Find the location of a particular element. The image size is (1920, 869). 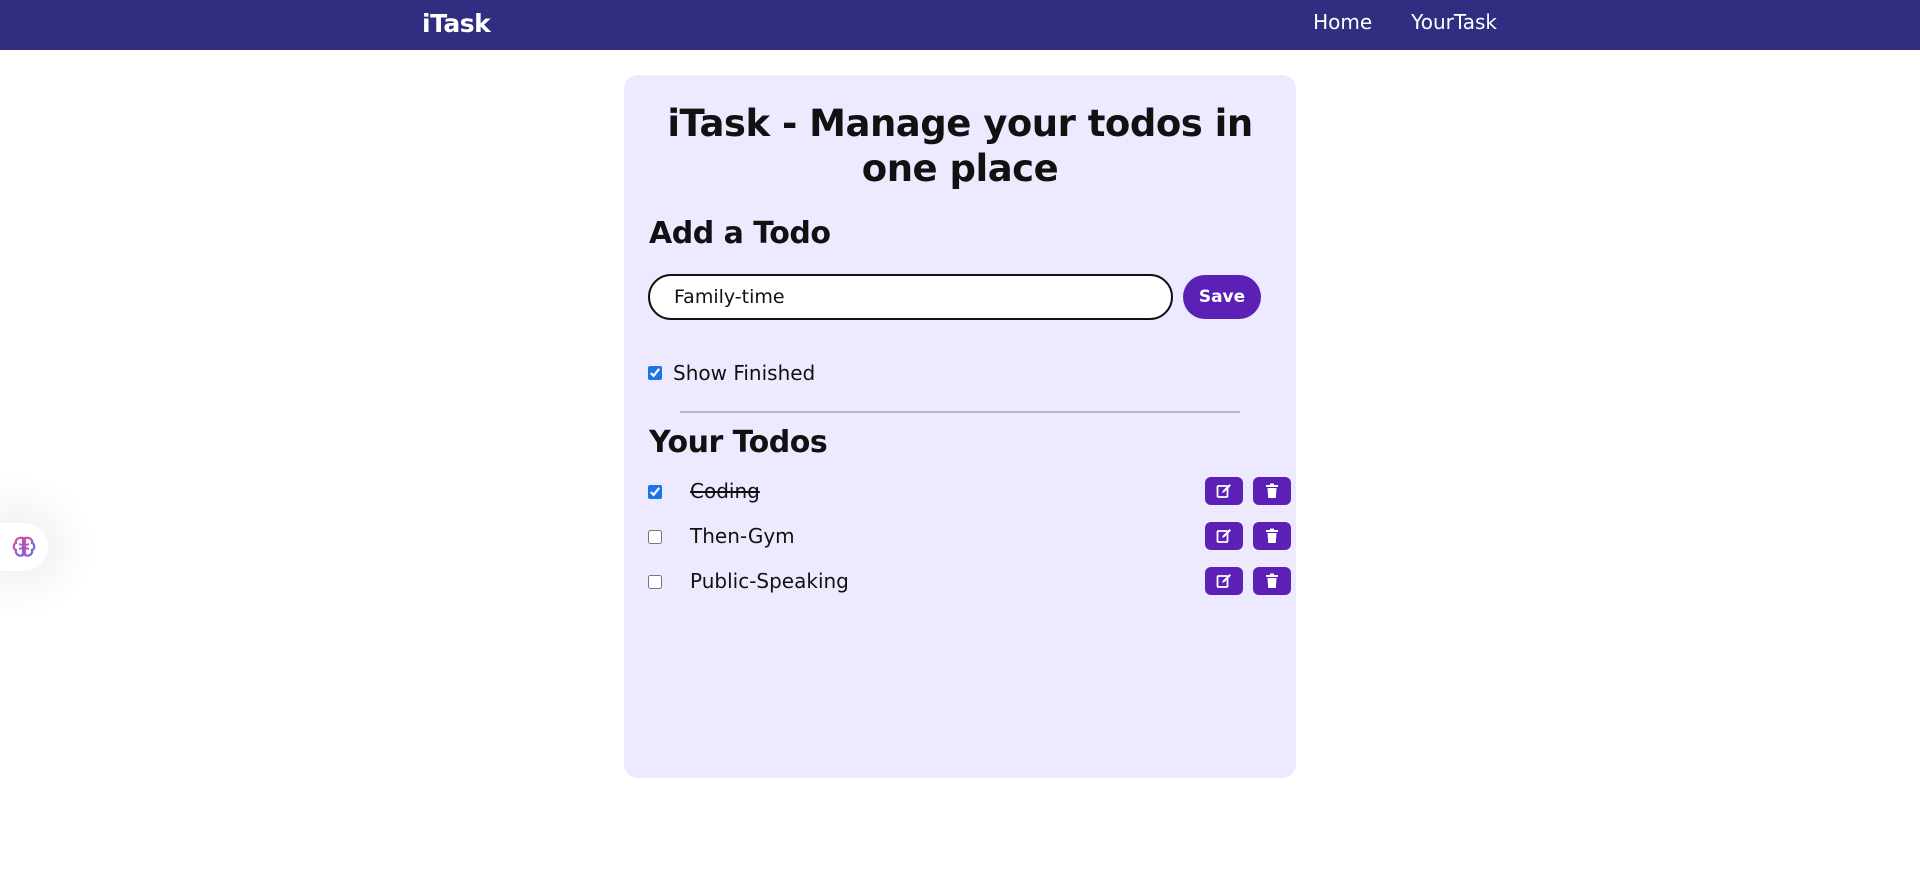

logo: iTask is located at coordinates (456, 23).